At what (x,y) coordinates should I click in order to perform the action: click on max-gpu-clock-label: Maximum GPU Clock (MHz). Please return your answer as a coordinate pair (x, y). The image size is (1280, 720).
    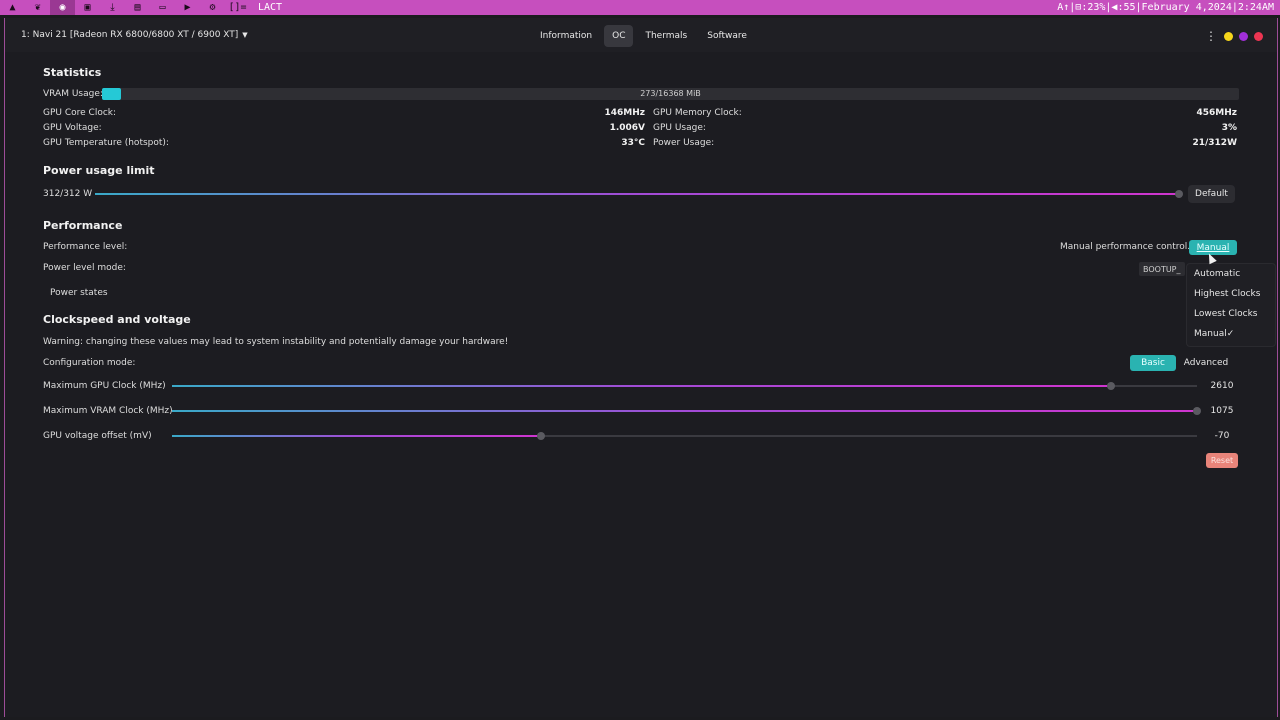
    Looking at the image, I should click on (104, 386).